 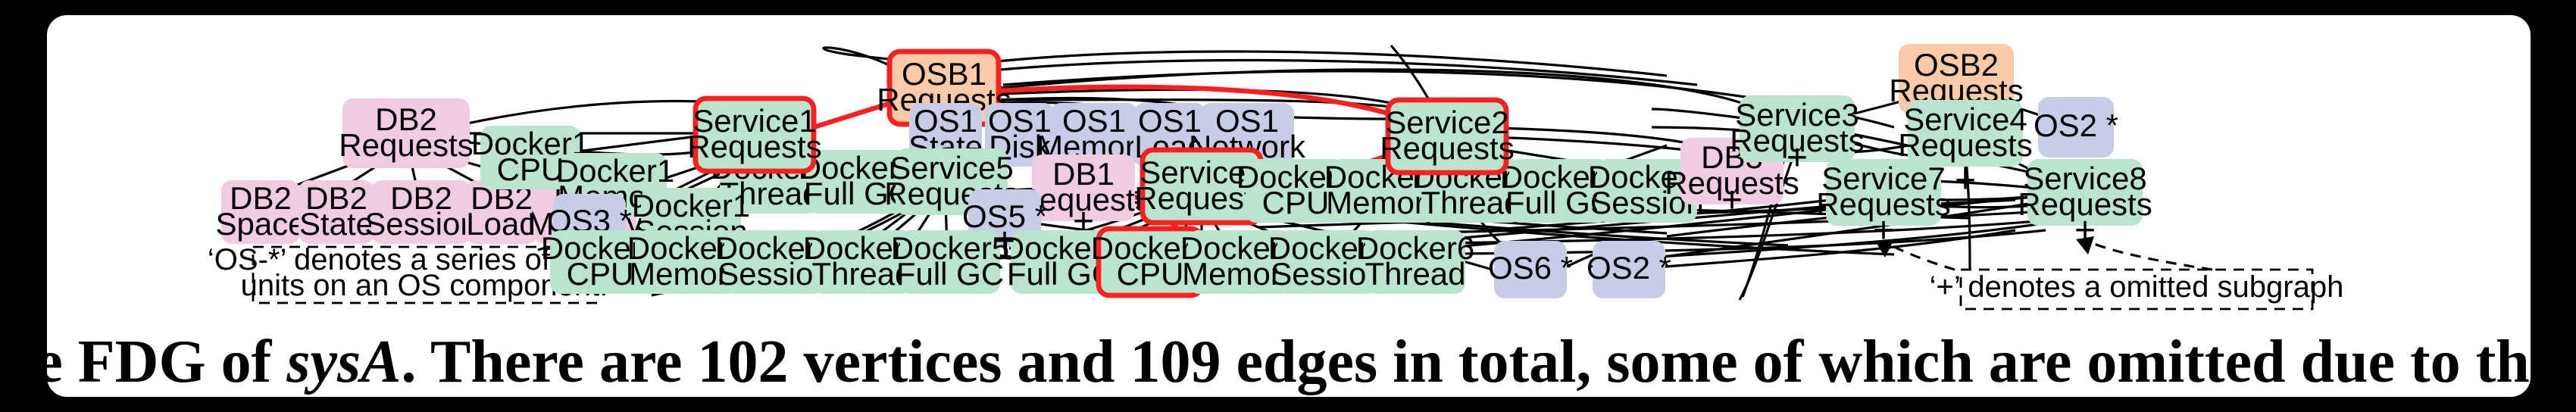 I want to click on node-label-line2: Thread, so click(x=1415, y=274).